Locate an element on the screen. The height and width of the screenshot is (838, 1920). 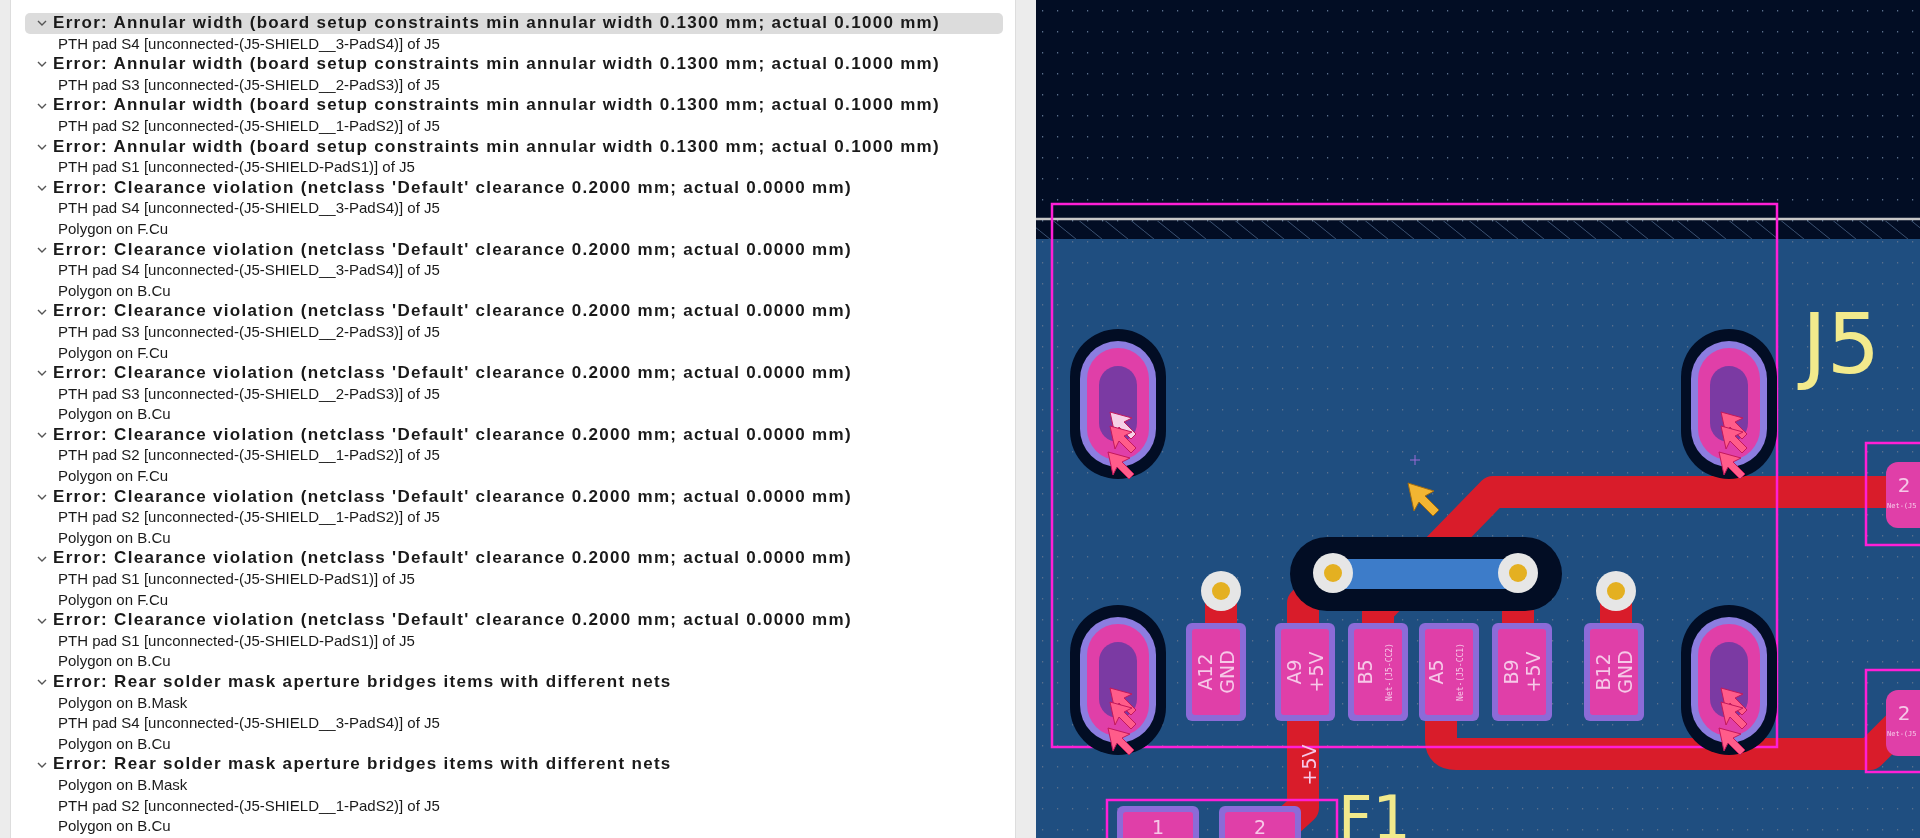
pad-number: B9 is located at coordinates (1511, 672).